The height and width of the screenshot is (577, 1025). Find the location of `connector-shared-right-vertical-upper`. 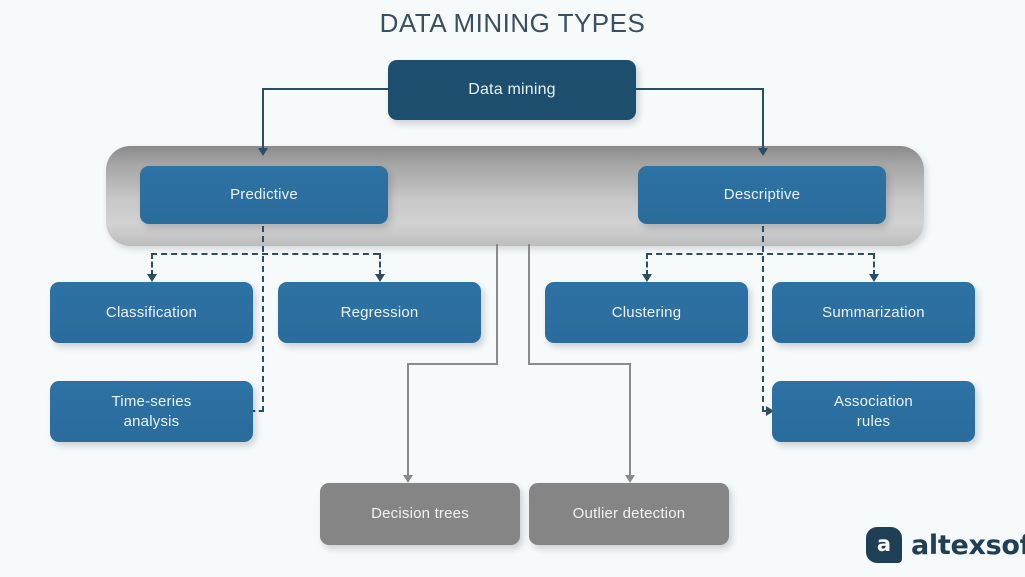

connector-shared-right-vertical-upper is located at coordinates (529, 304).